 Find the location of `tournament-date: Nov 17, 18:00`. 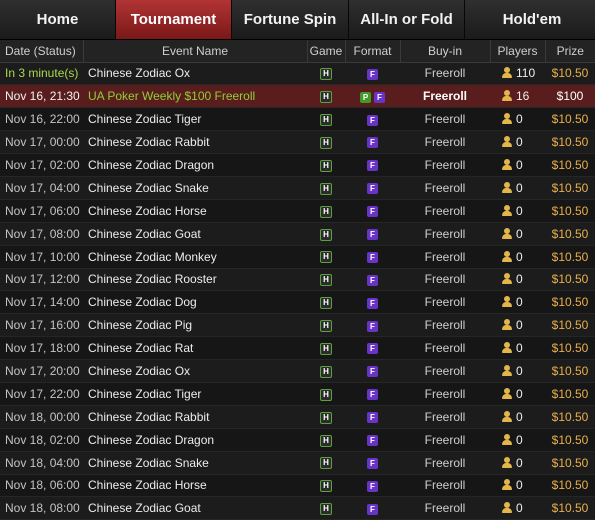

tournament-date: Nov 17, 18:00 is located at coordinates (42, 348).